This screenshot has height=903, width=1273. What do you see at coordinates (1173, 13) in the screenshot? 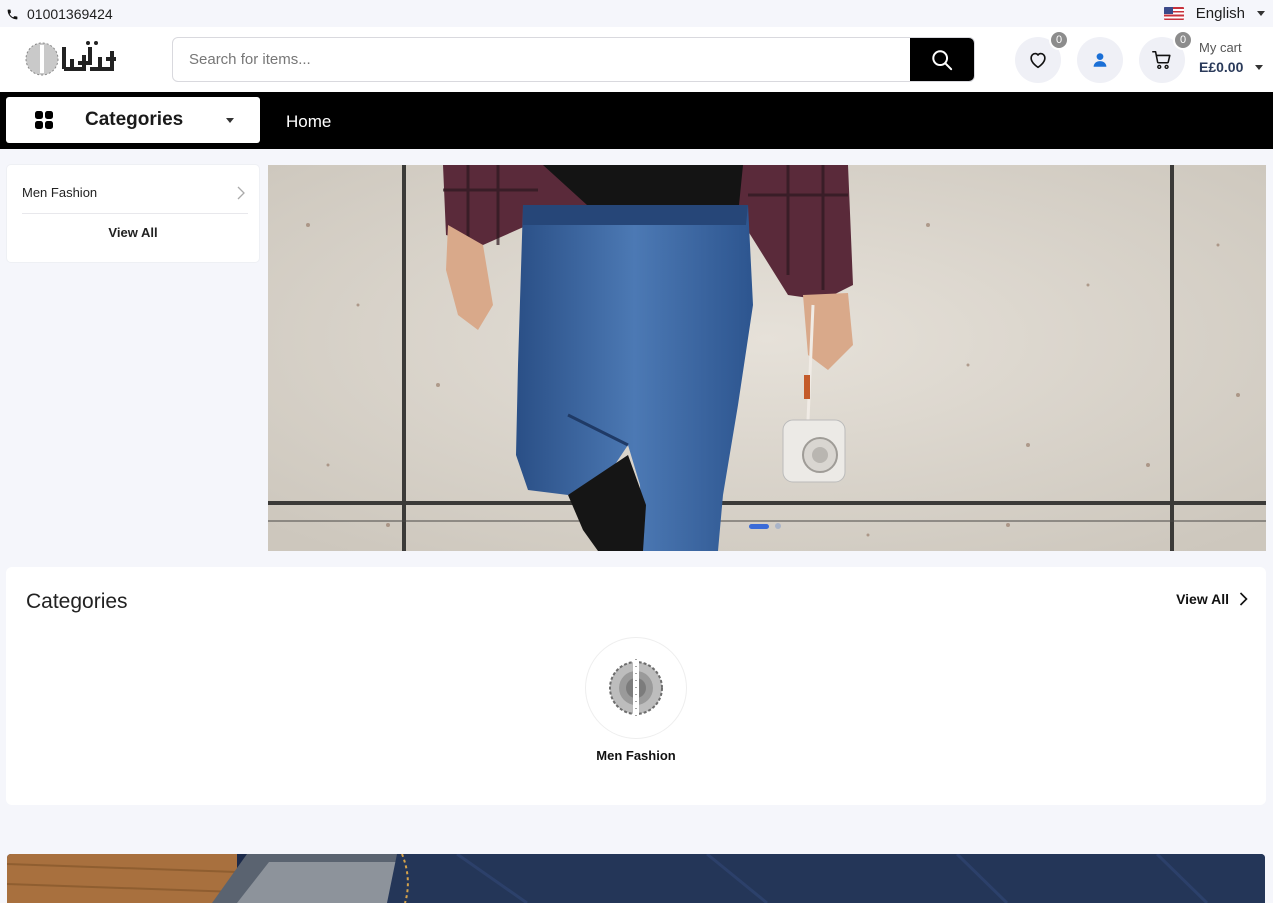
I see `us-flag-icon` at bounding box center [1173, 13].